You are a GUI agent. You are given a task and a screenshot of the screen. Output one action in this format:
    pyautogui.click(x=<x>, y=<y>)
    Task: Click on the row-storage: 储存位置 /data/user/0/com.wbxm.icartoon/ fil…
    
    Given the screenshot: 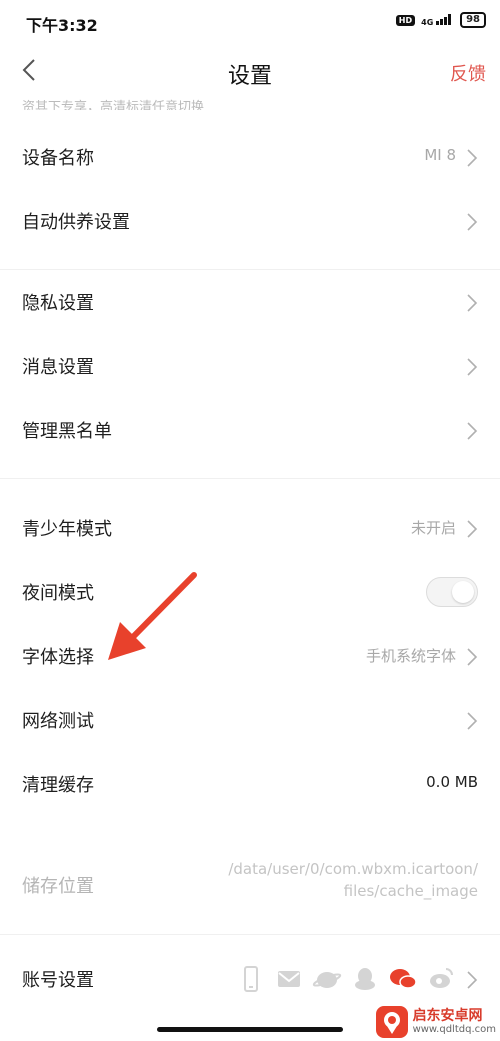 What is the action you would take?
    pyautogui.click(x=250, y=888)
    